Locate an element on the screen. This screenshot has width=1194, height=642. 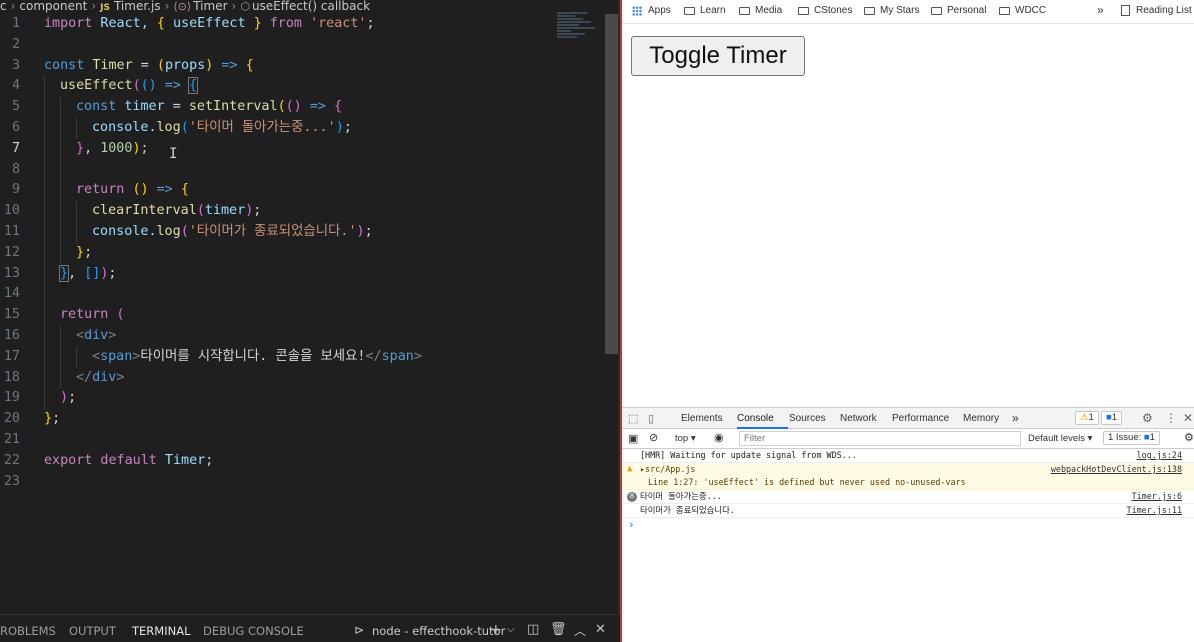
gear-icon: ⚙ is located at coordinates (1147, 418).